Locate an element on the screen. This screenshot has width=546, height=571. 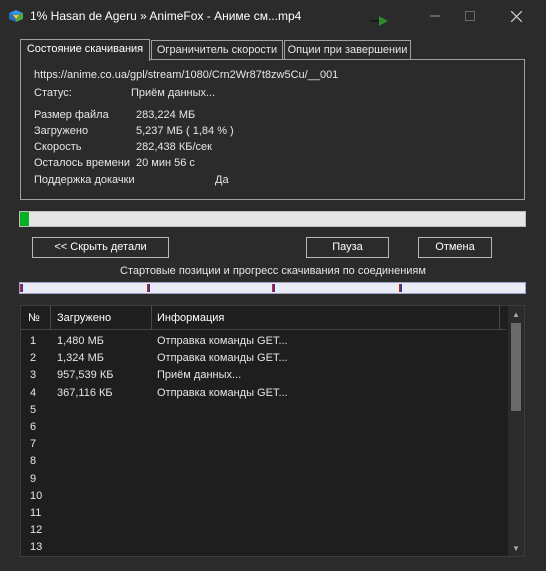
connections-progress-bar is located at coordinates (272, 288).